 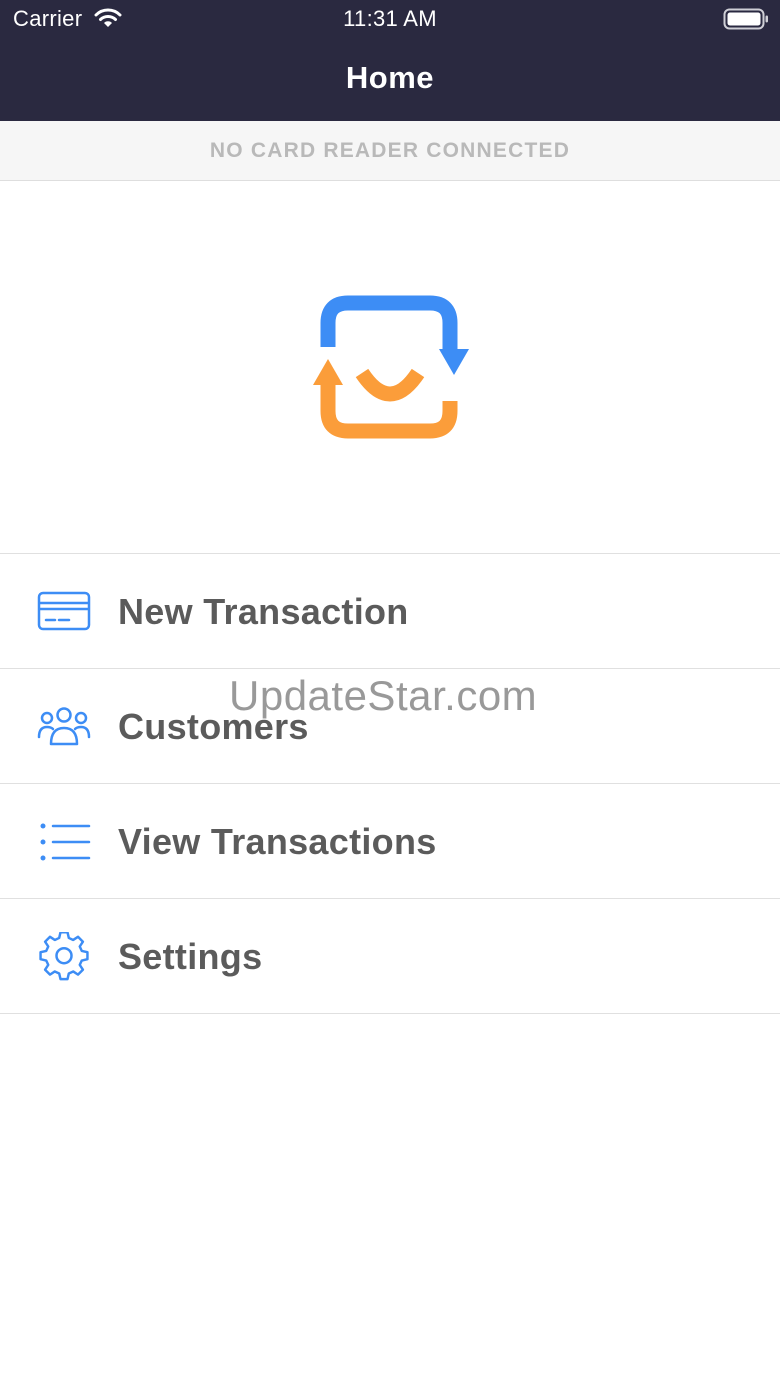 I want to click on menu-item-label: View Transactions, so click(x=277, y=841).